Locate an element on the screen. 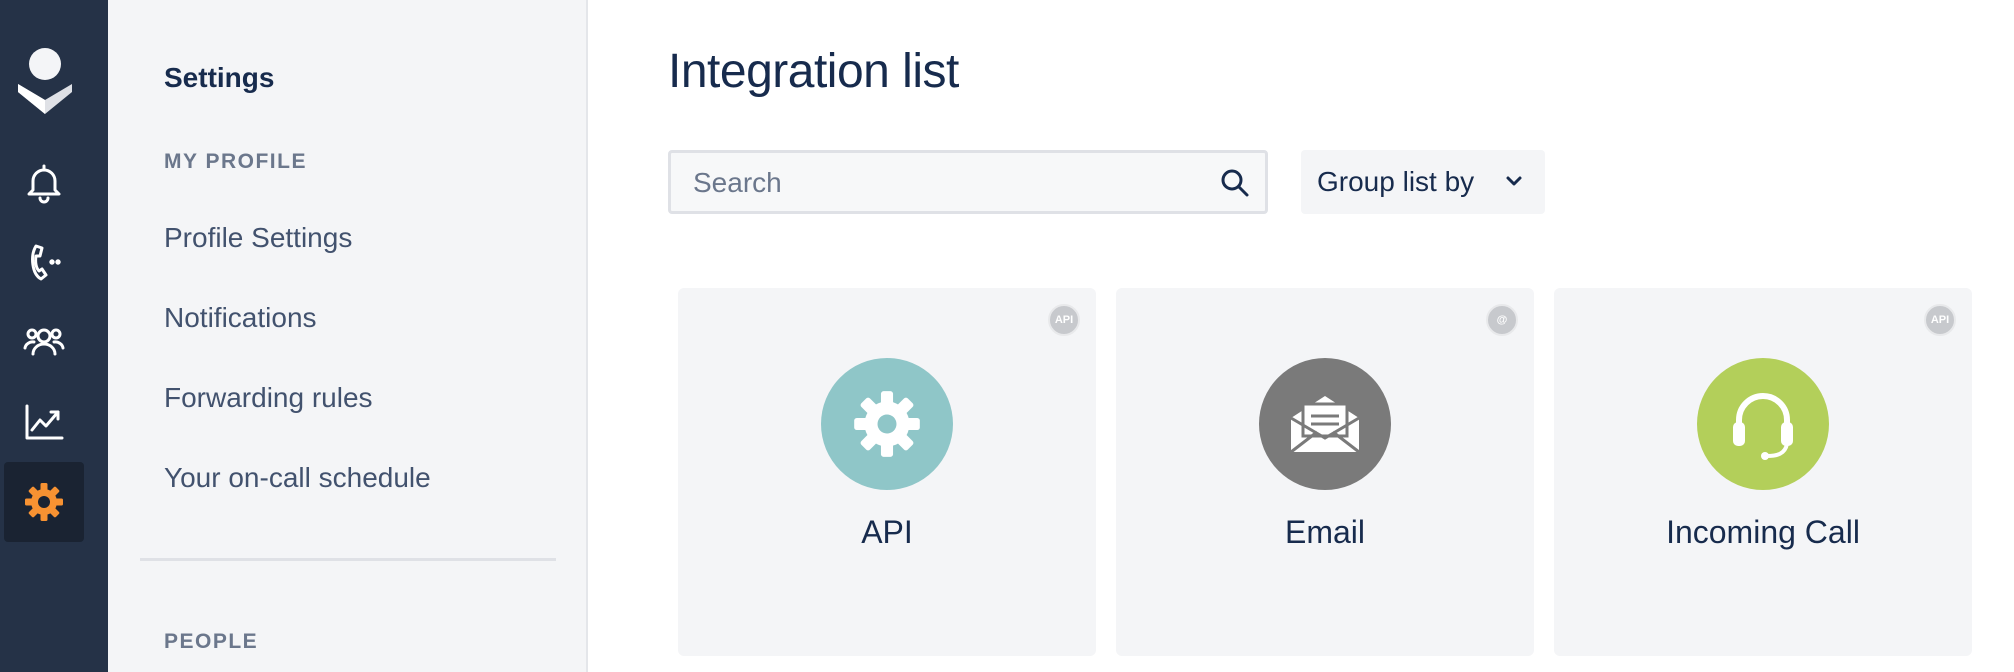 Image resolution: width=2014 pixels, height=672 pixels. headset-icon is located at coordinates (1763, 426).